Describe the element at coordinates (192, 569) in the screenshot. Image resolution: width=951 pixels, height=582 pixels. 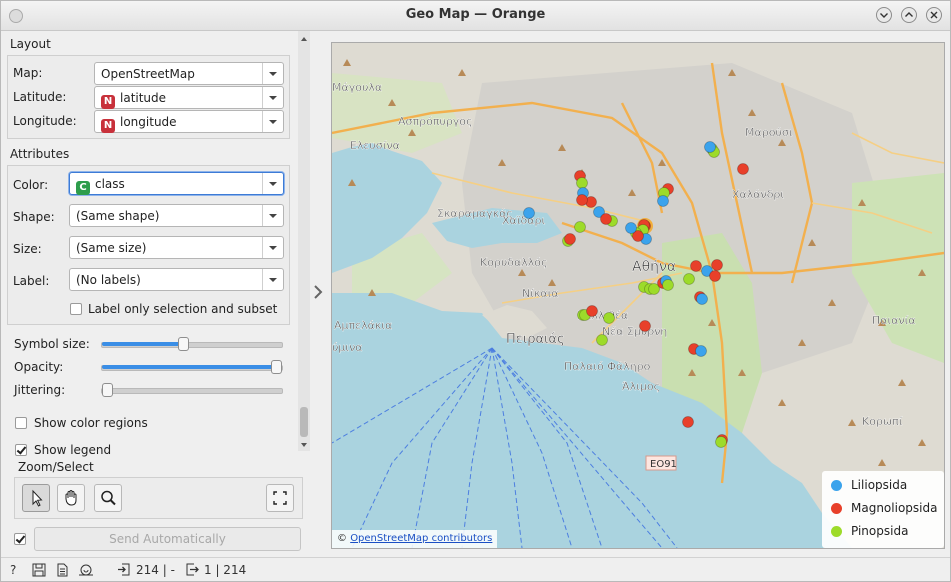
I see `output-icon` at that location.